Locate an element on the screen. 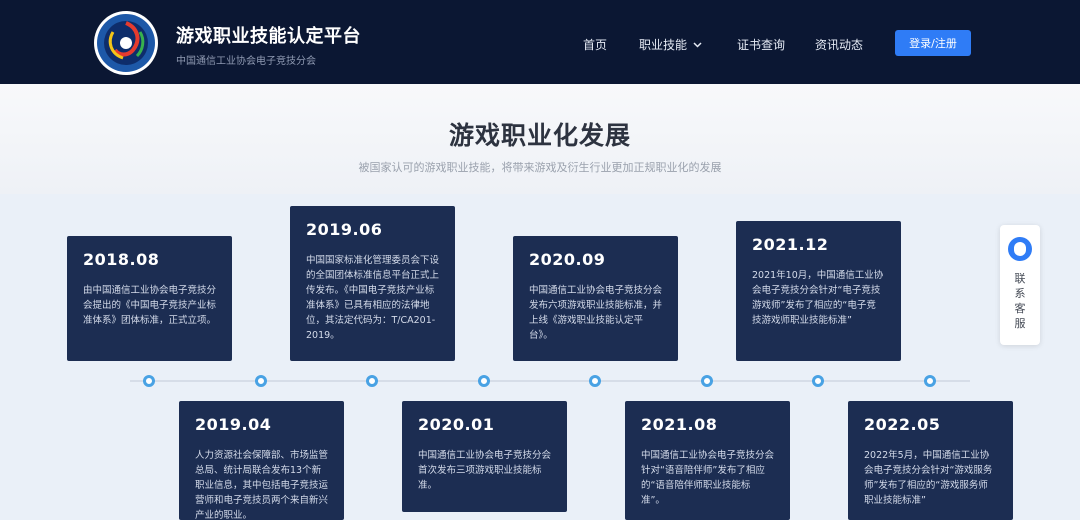 The height and width of the screenshot is (520, 1080). nav-home-label: 首页 is located at coordinates (595, 45).